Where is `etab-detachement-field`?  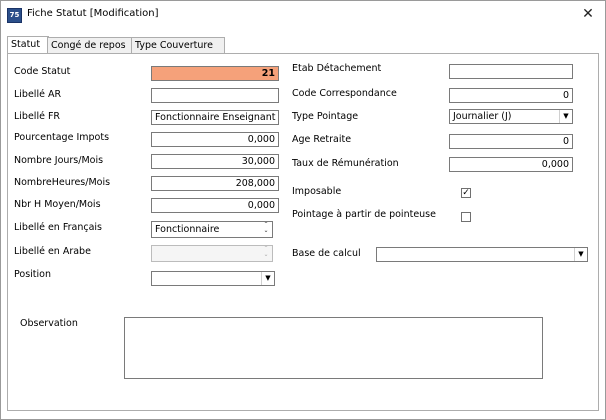 etab-detachement-field is located at coordinates (511, 71).